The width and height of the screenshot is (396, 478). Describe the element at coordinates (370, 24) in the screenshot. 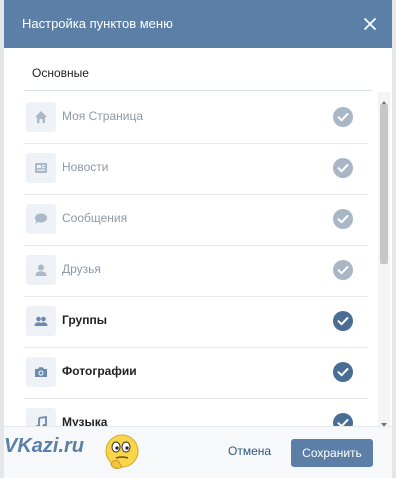

I see `close-icon` at that location.